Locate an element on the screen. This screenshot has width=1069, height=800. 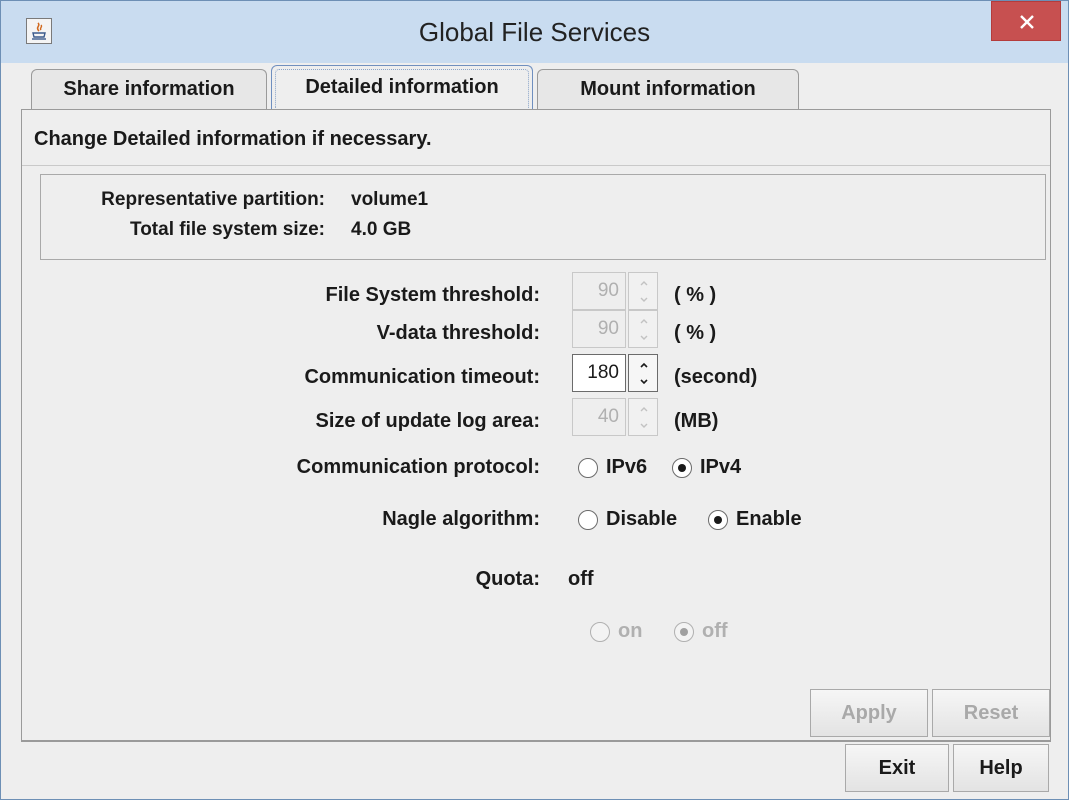
nagle-disable-radio: Disable is located at coordinates (640, 520).